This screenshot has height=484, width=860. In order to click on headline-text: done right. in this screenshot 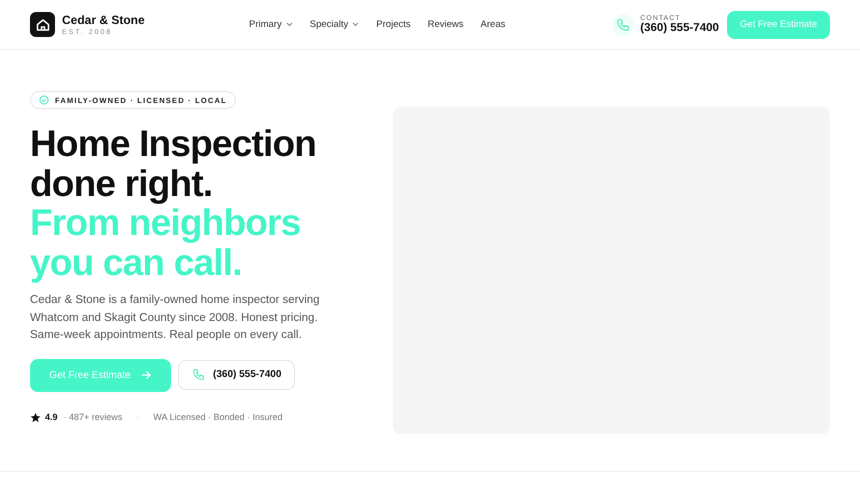, I will do `click(121, 183)`.